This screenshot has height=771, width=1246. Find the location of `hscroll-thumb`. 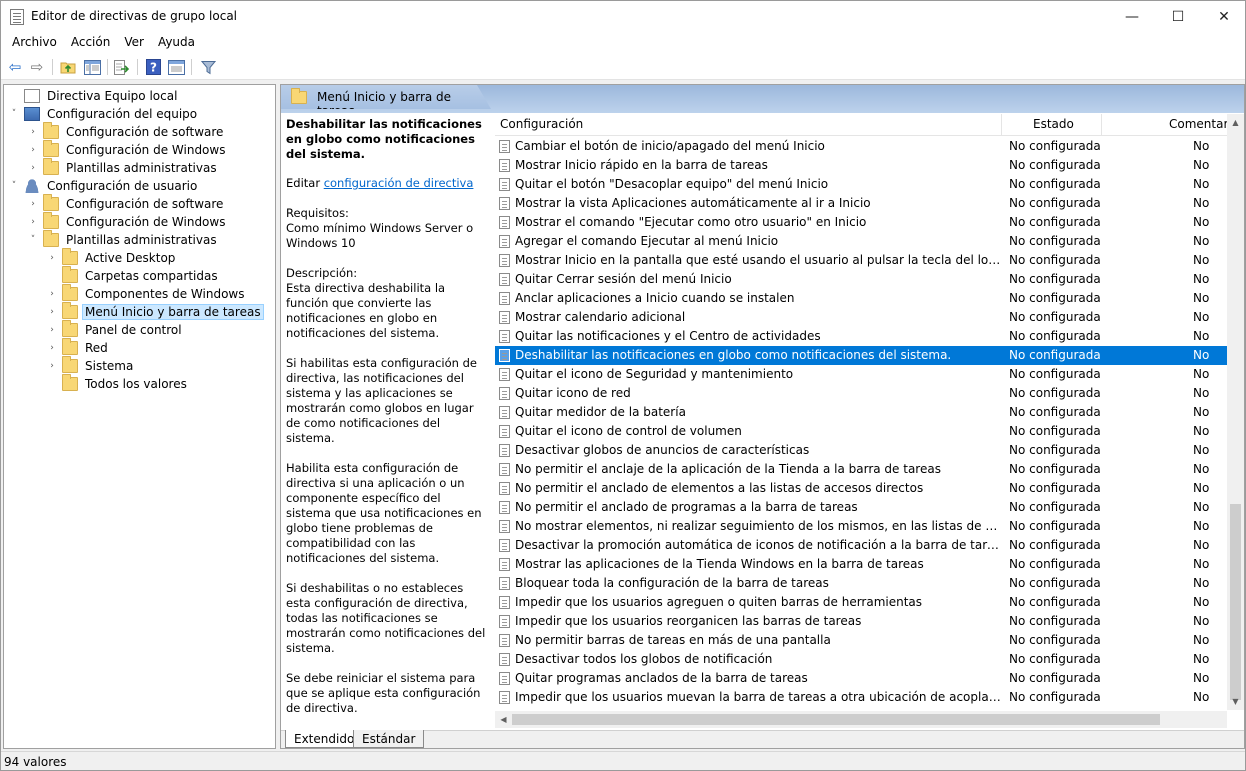

hscroll-thumb is located at coordinates (836, 719).